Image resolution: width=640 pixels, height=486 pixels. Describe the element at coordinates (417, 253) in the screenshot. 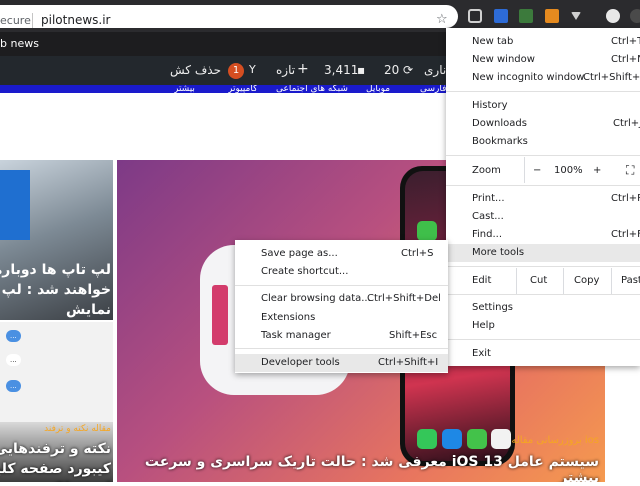

I see `shortcut-save-page: Ctrl+S` at that location.